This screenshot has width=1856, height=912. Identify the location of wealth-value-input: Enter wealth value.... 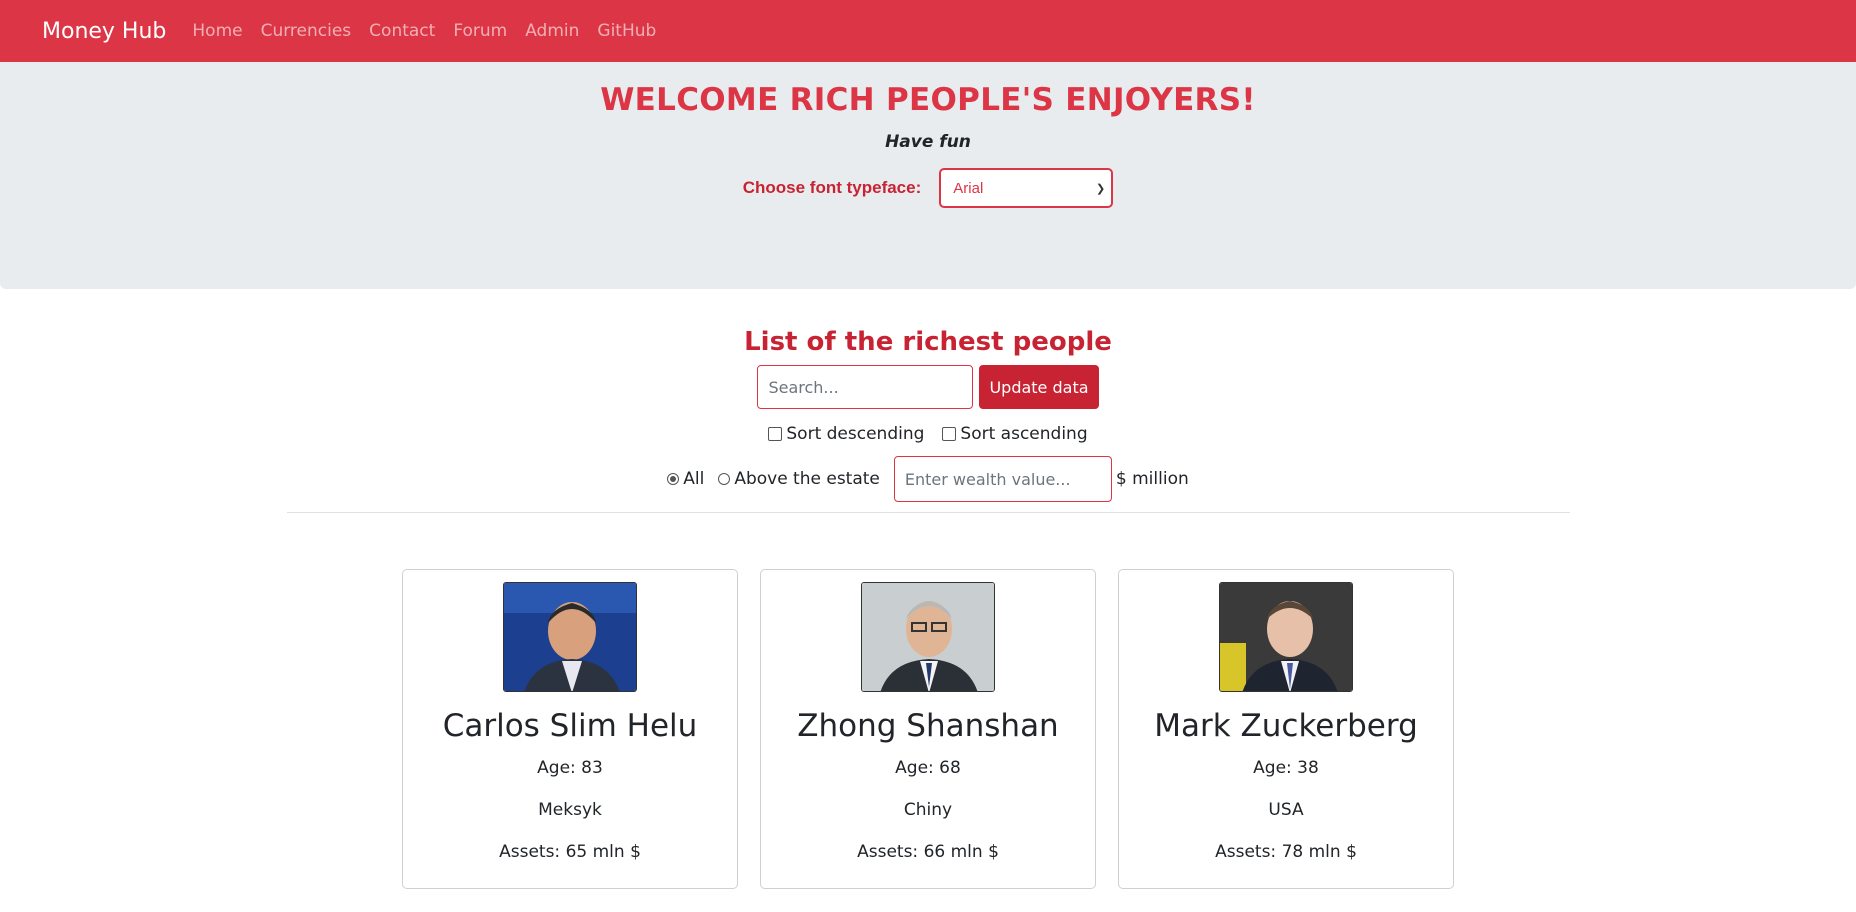
(1002, 479).